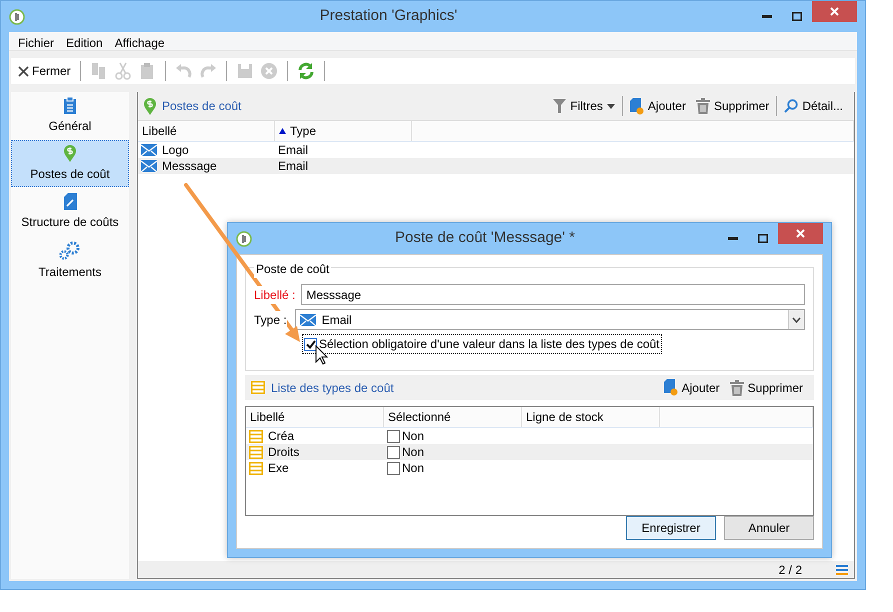 The width and height of the screenshot is (893, 612). What do you see at coordinates (269, 71) in the screenshot?
I see `cancel-icon` at bounding box center [269, 71].